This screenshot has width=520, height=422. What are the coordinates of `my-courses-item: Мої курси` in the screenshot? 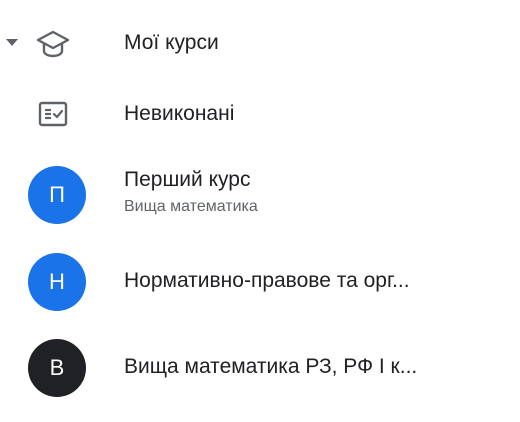 It's located at (260, 44).